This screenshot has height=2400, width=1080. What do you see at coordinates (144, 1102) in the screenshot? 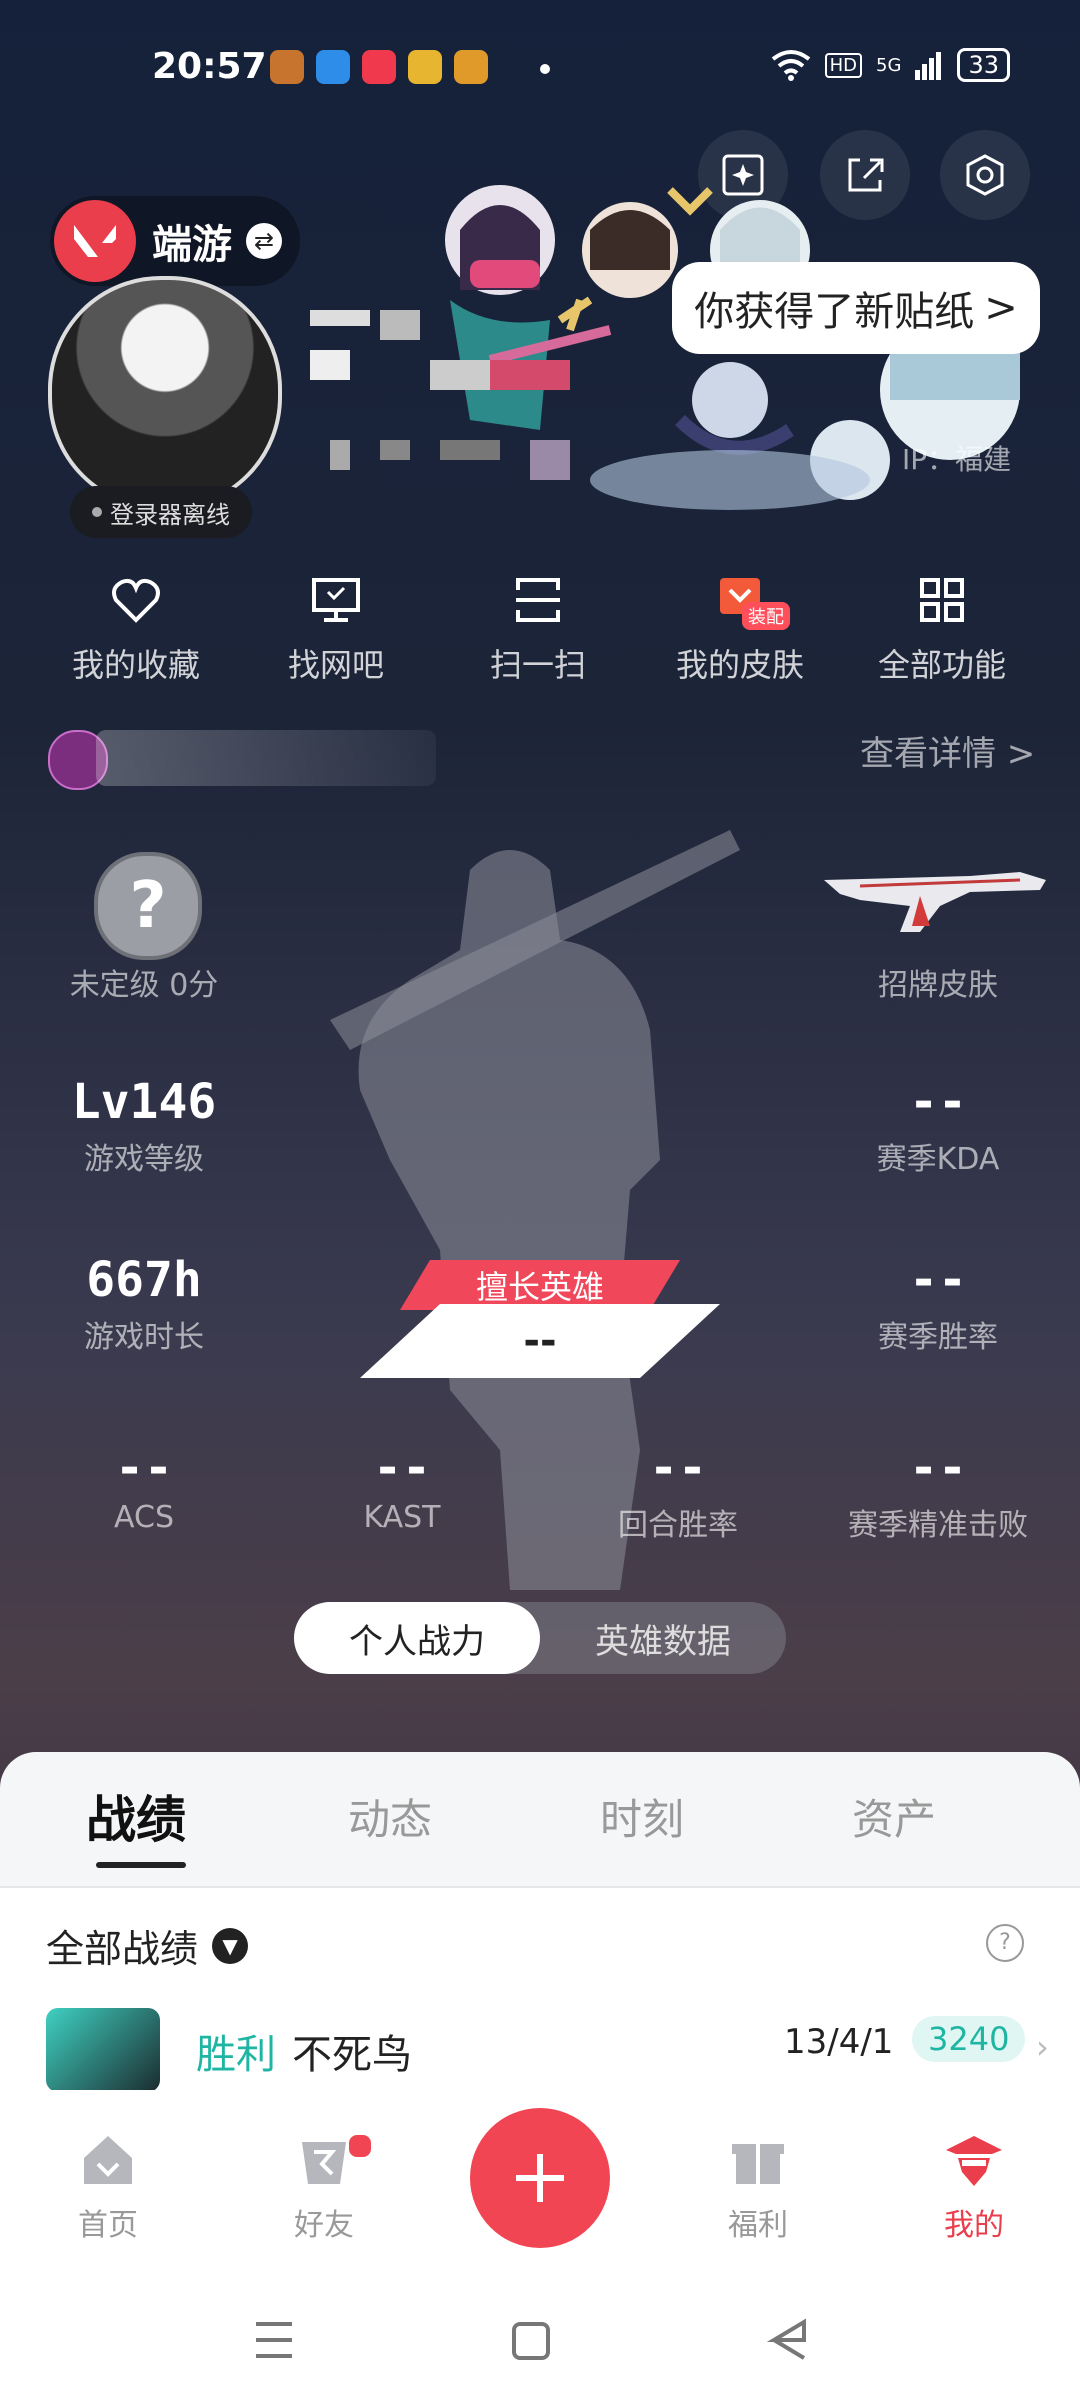
I see `level-value: Lv146` at bounding box center [144, 1102].